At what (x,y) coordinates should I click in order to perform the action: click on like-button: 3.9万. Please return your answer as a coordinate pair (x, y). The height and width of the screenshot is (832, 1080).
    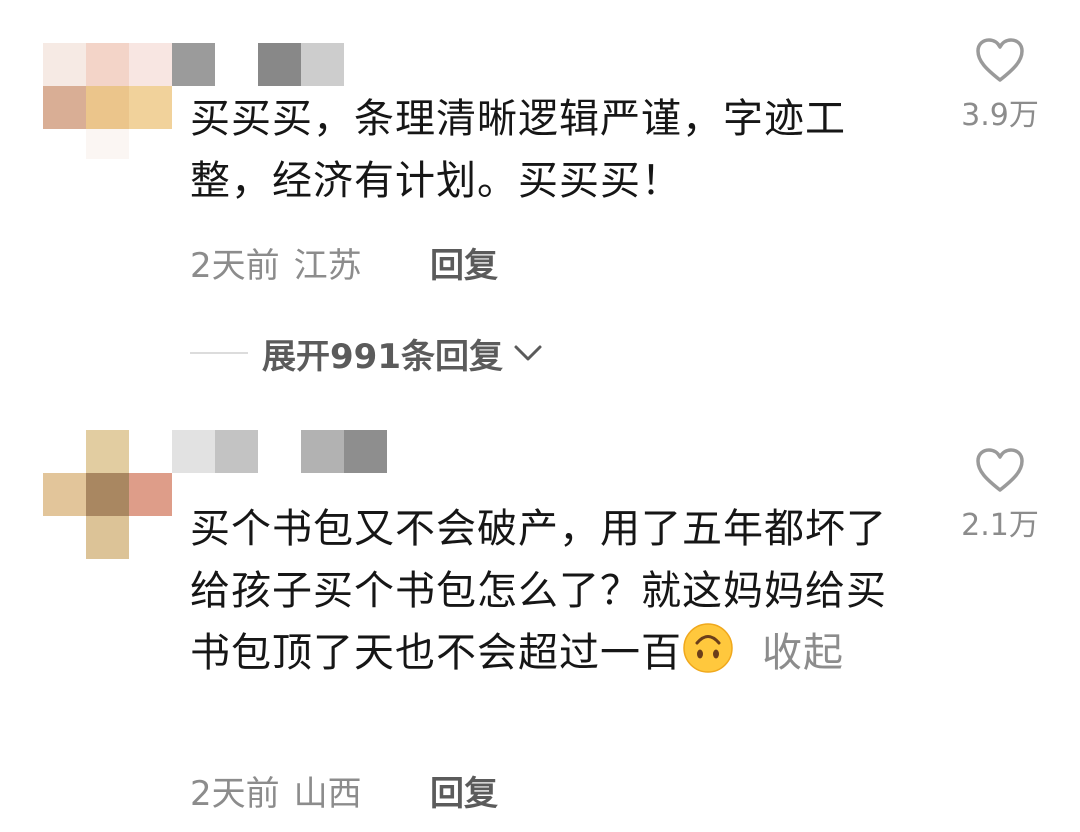
    Looking at the image, I should click on (1000, 85).